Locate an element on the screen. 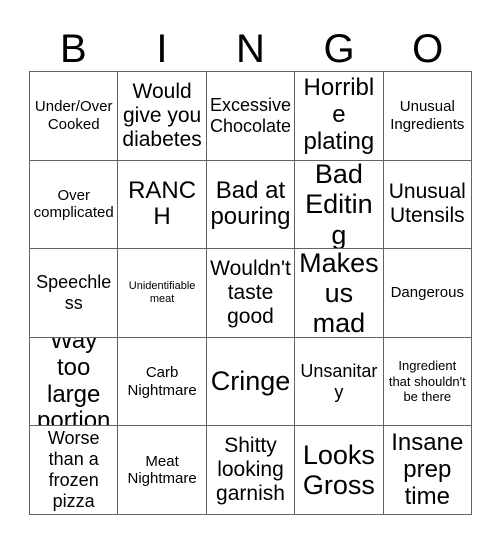 The width and height of the screenshot is (500, 544). bingo-cell-r5c3: Shitty looking garnish is located at coordinates (251, 470).